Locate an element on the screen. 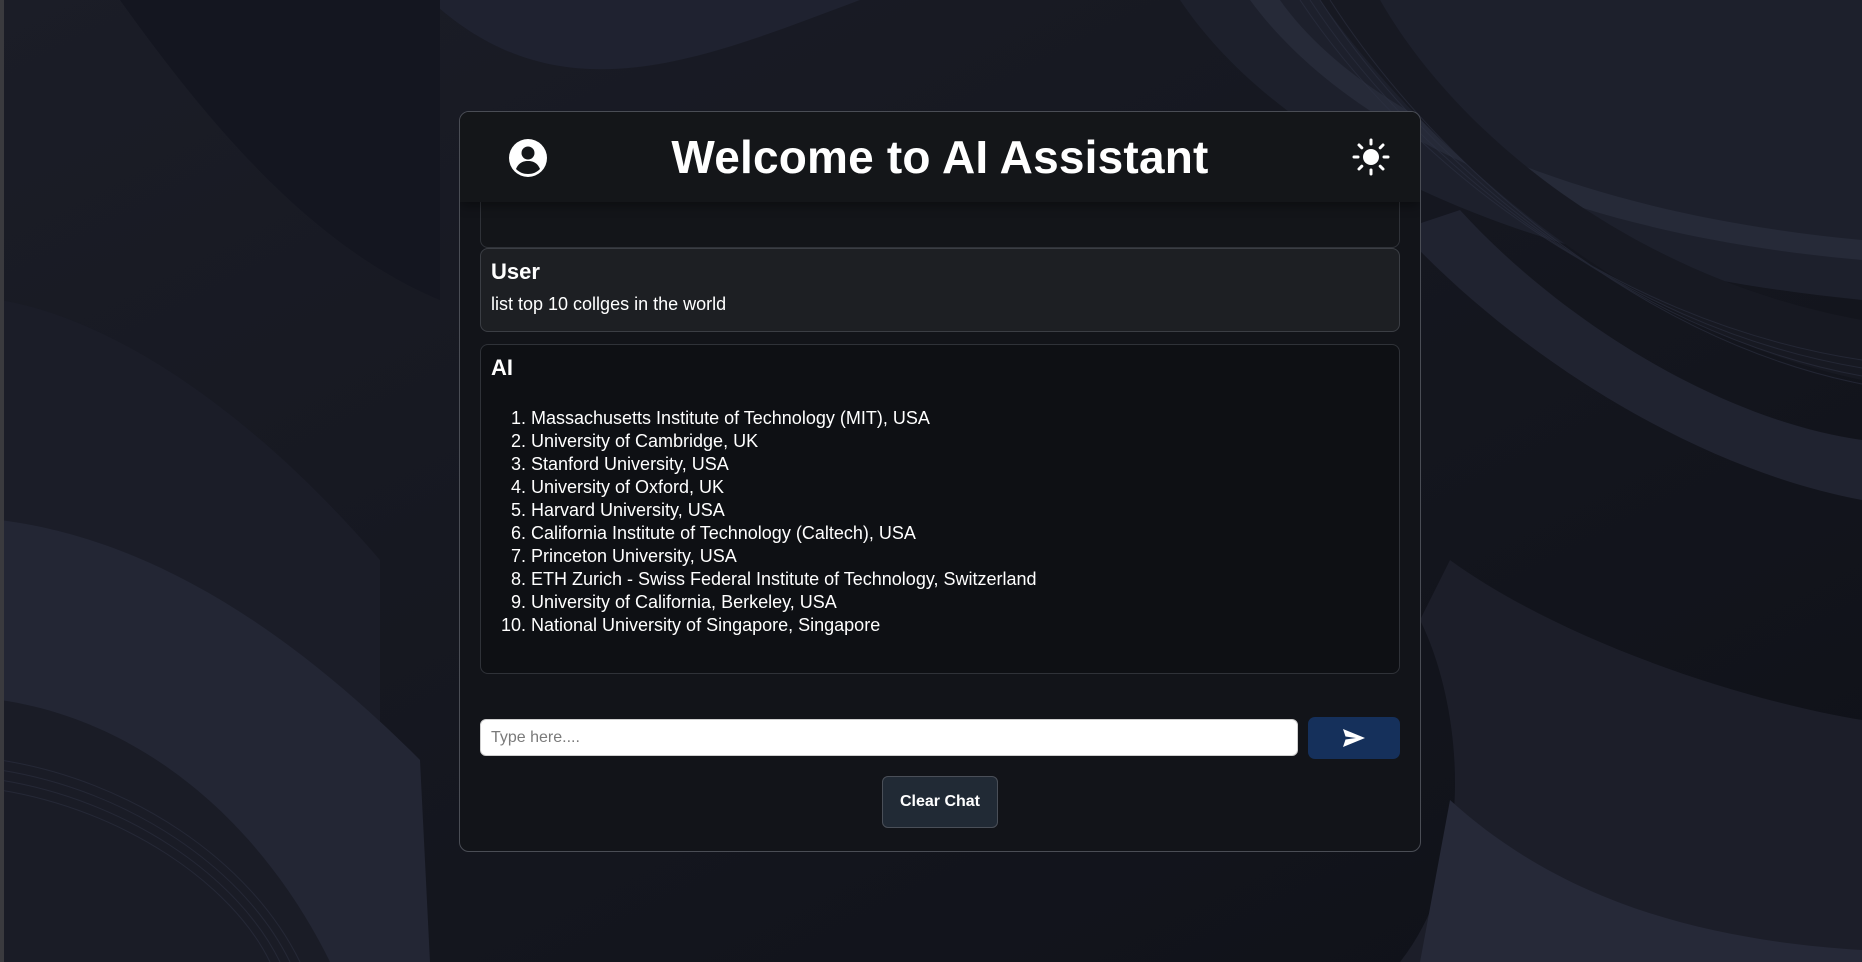 This screenshot has width=1862, height=962. list-item: University of Oxford, UK is located at coordinates (784, 487).